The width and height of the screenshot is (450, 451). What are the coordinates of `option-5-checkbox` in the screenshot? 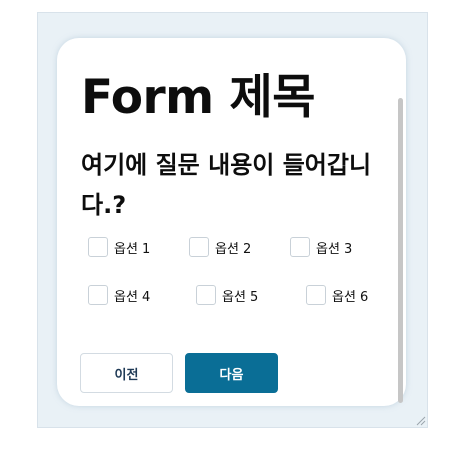 It's located at (206, 295).